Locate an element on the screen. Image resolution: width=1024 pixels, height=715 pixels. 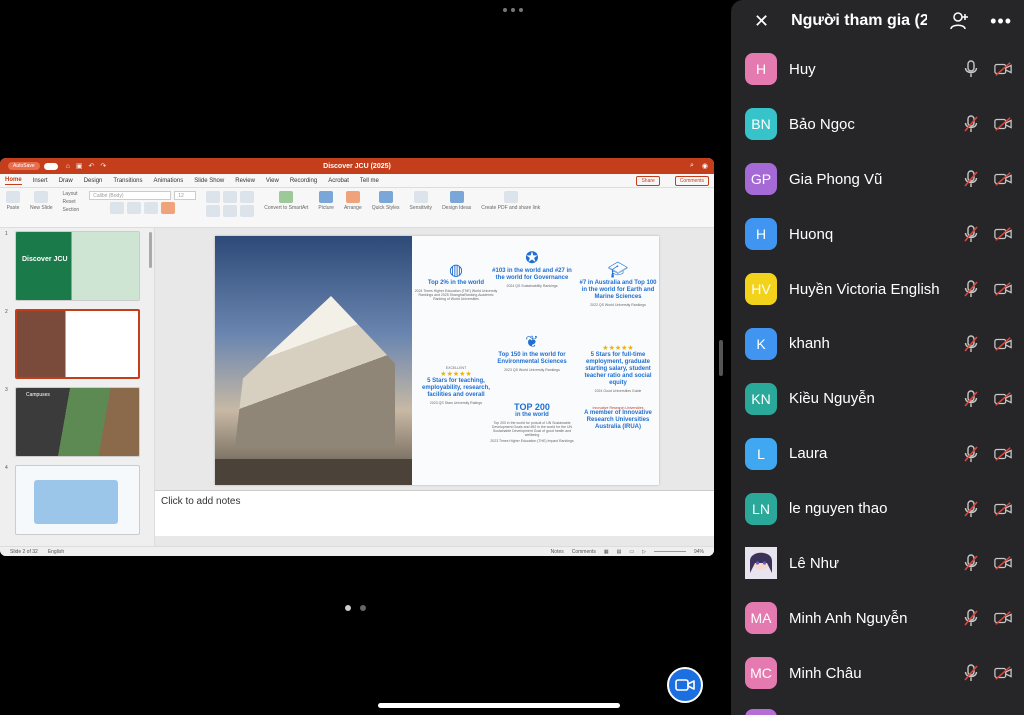
zoom-level: 94% is located at coordinates (699, 552).